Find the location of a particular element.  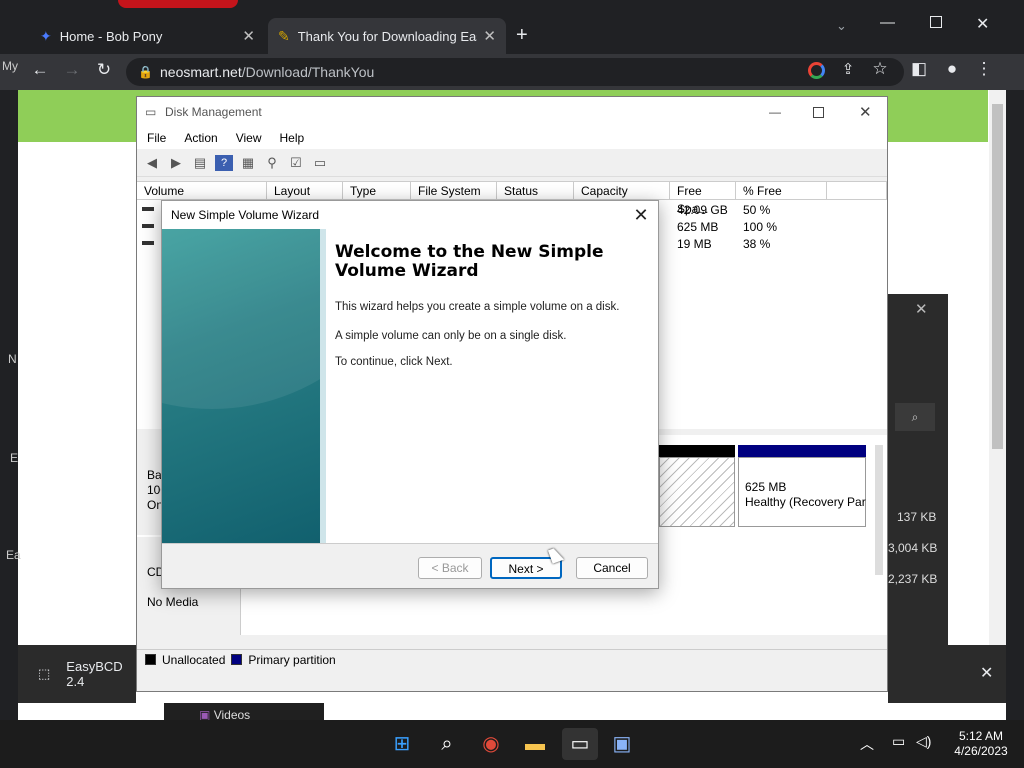

wizard-title: New Simple Volume Wizard is located at coordinates (245, 215).